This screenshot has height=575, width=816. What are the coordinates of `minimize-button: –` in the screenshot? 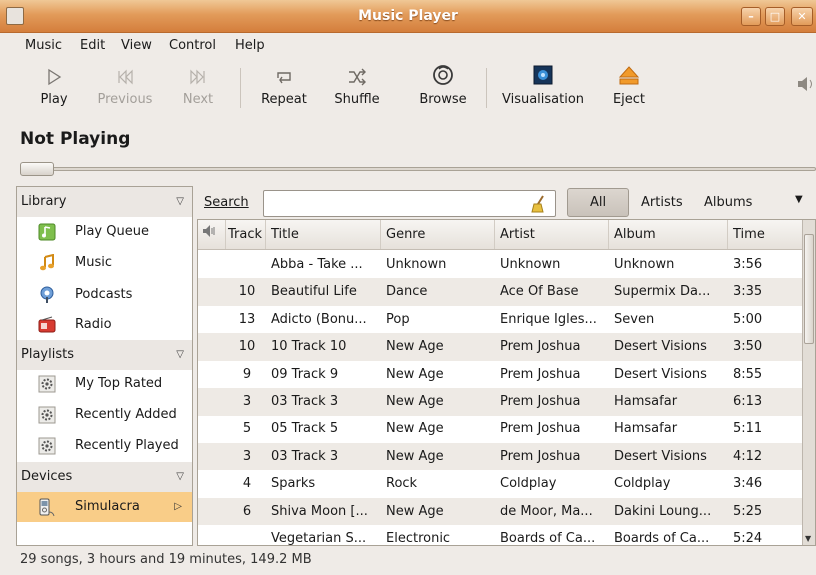 It's located at (751, 16).